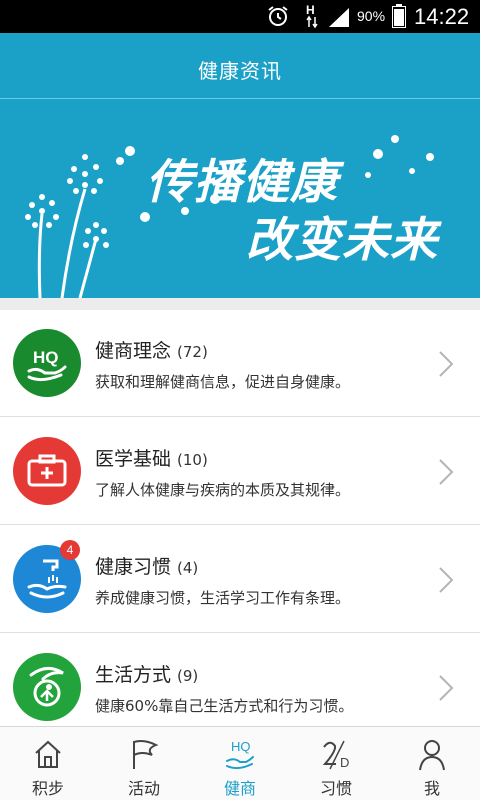 The height and width of the screenshot is (800, 480). I want to click on section-divider, so click(240, 304).